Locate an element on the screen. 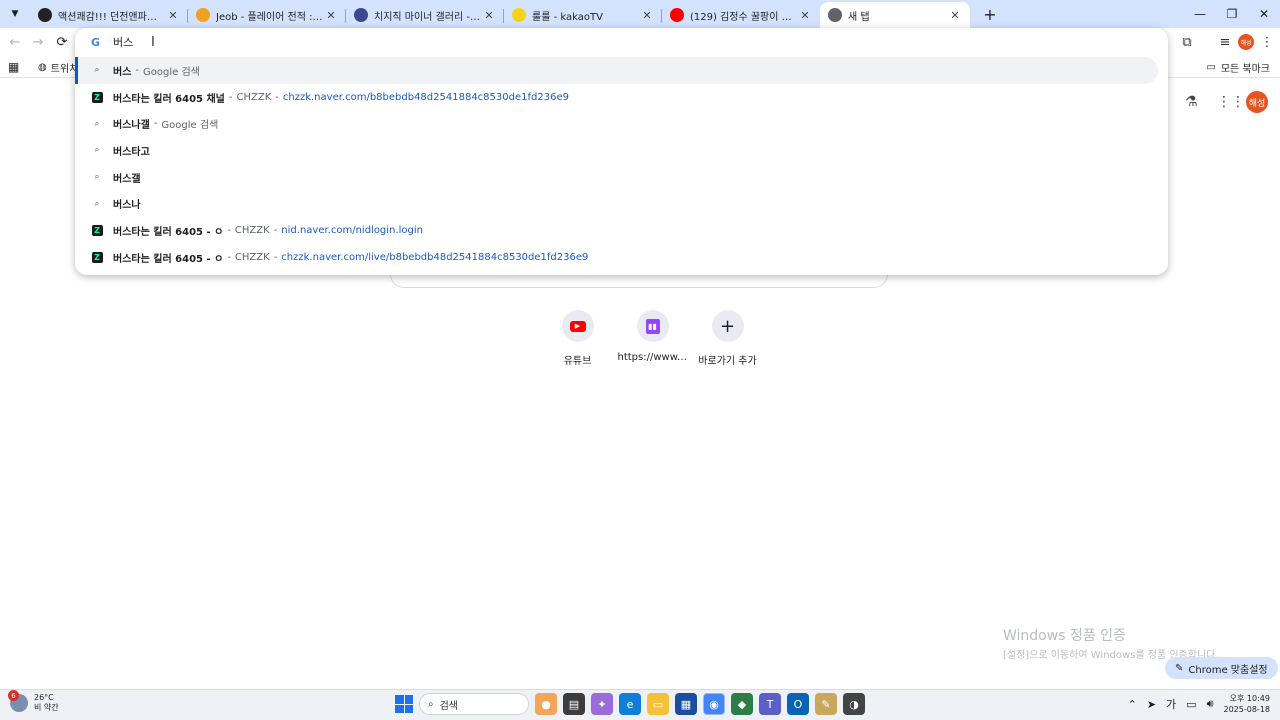 This screenshot has height=720, width=1280. tab-title: 치지직 마이너 갤러리 - 커뮤니티 is located at coordinates (428, 17).